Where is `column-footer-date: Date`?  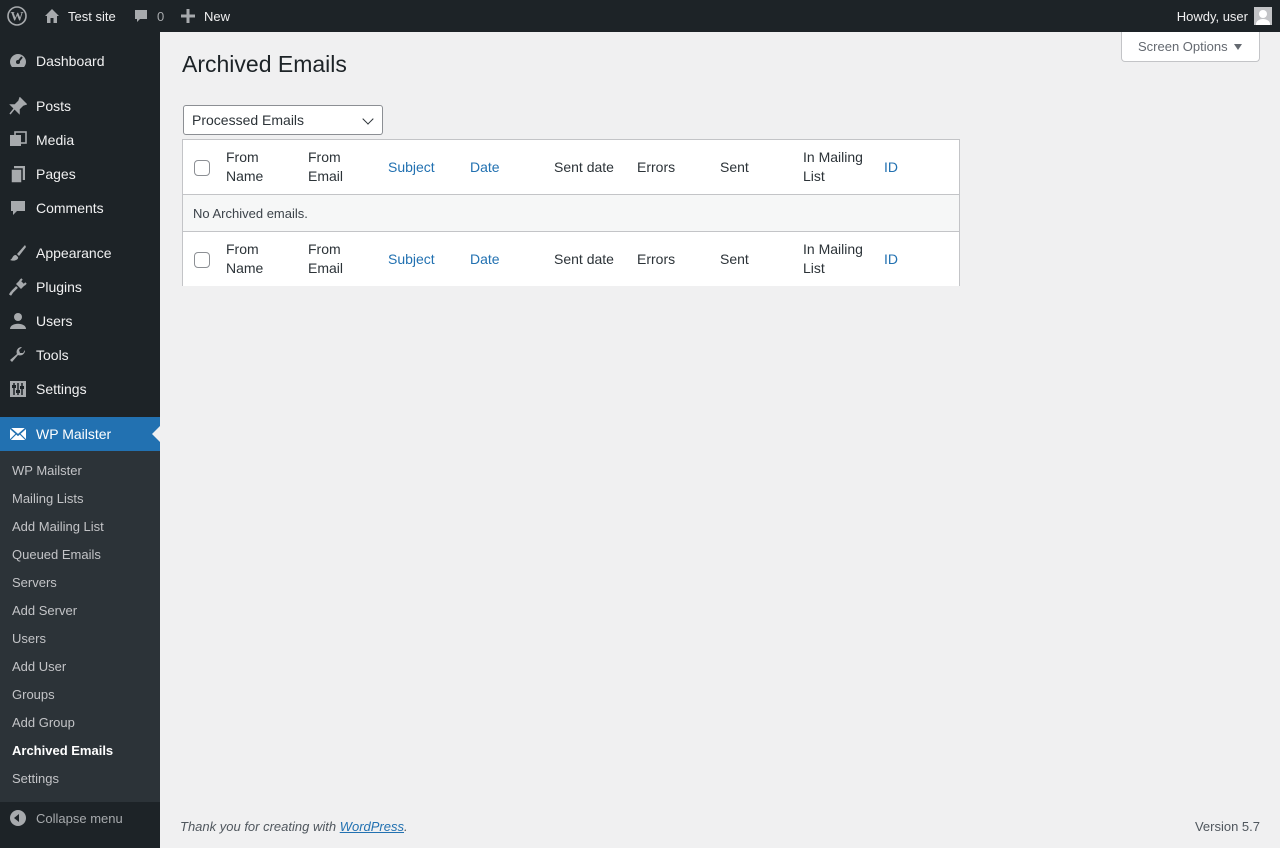 column-footer-date: Date is located at coordinates (485, 259).